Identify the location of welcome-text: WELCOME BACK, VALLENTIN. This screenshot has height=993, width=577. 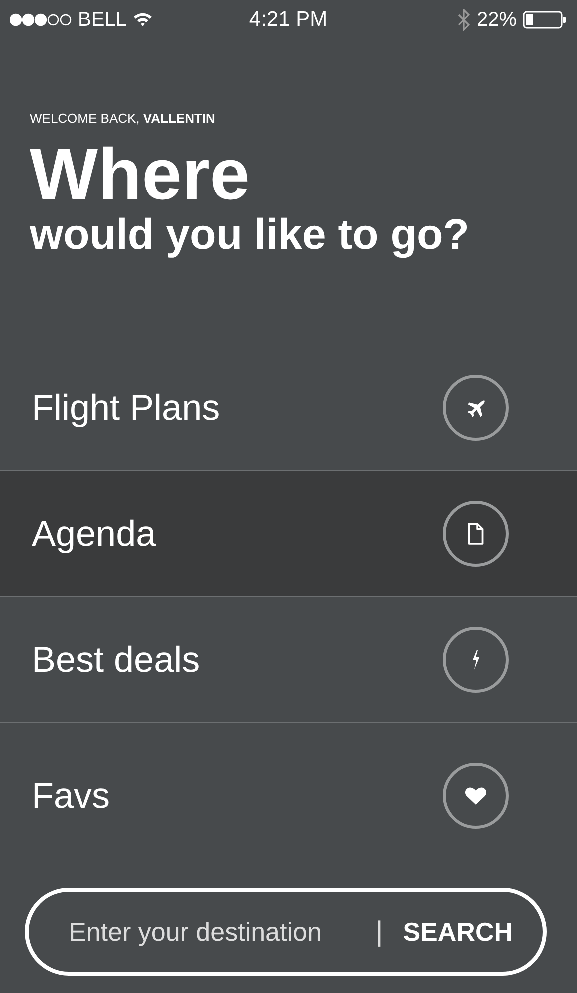
(123, 118).